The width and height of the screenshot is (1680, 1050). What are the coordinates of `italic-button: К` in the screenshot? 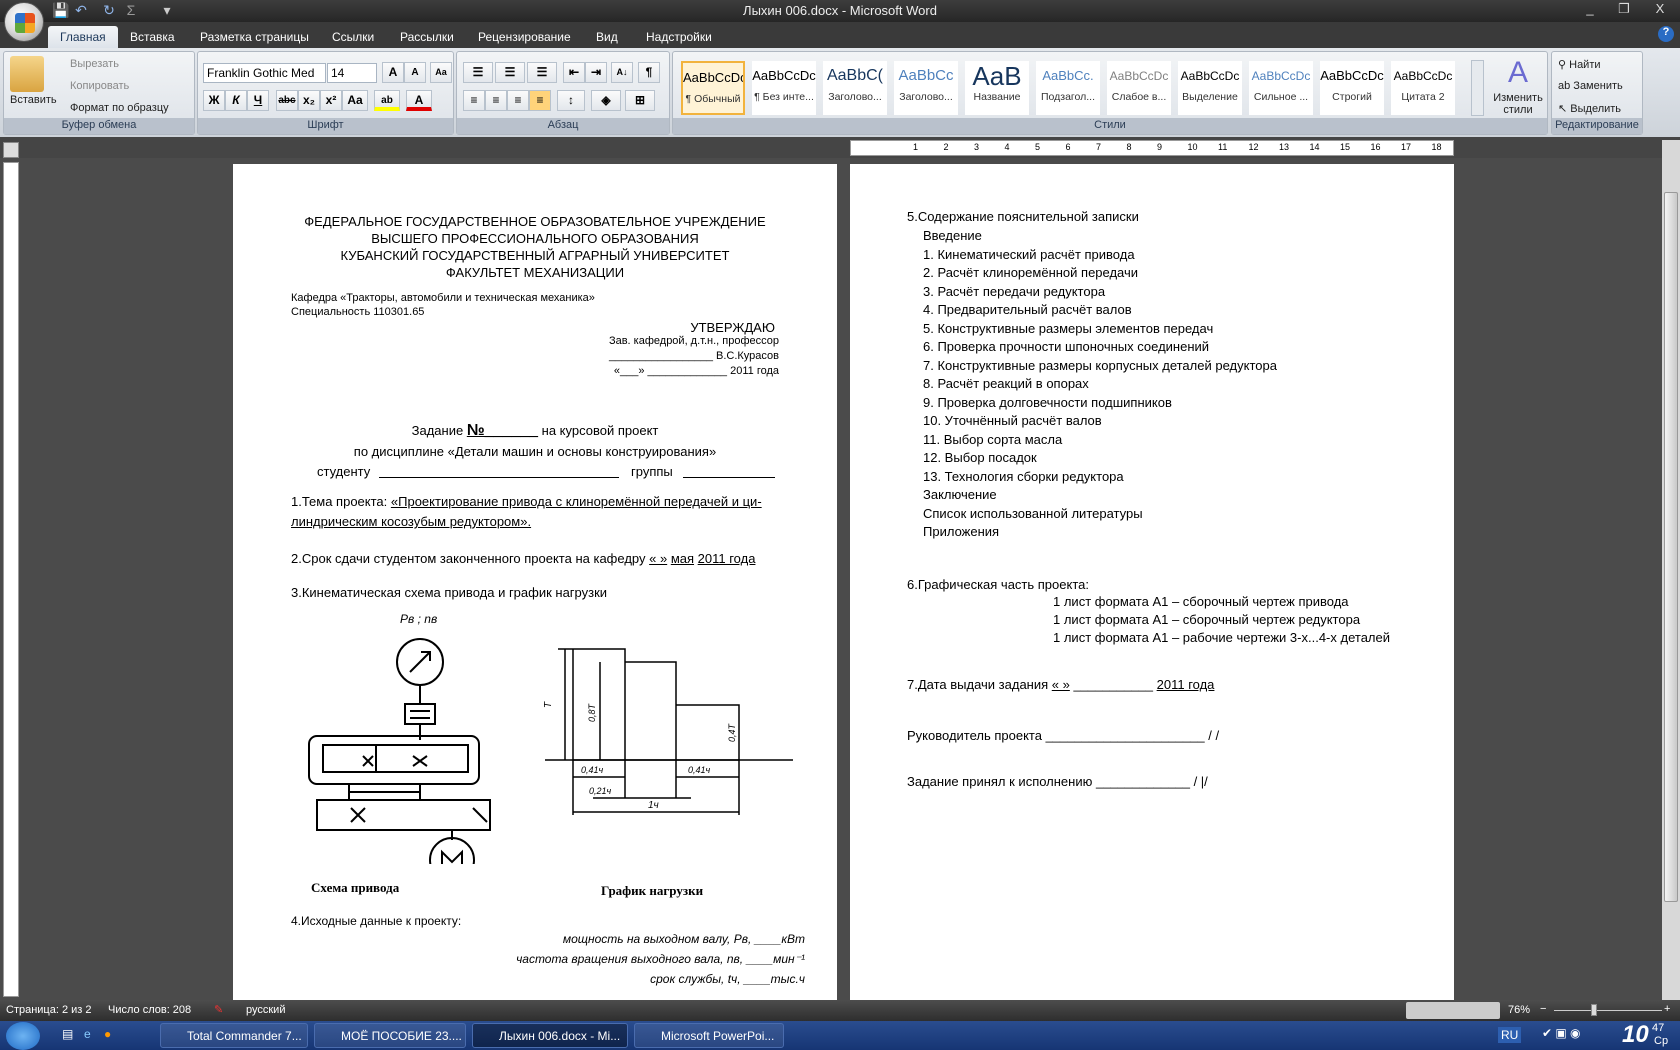 It's located at (236, 100).